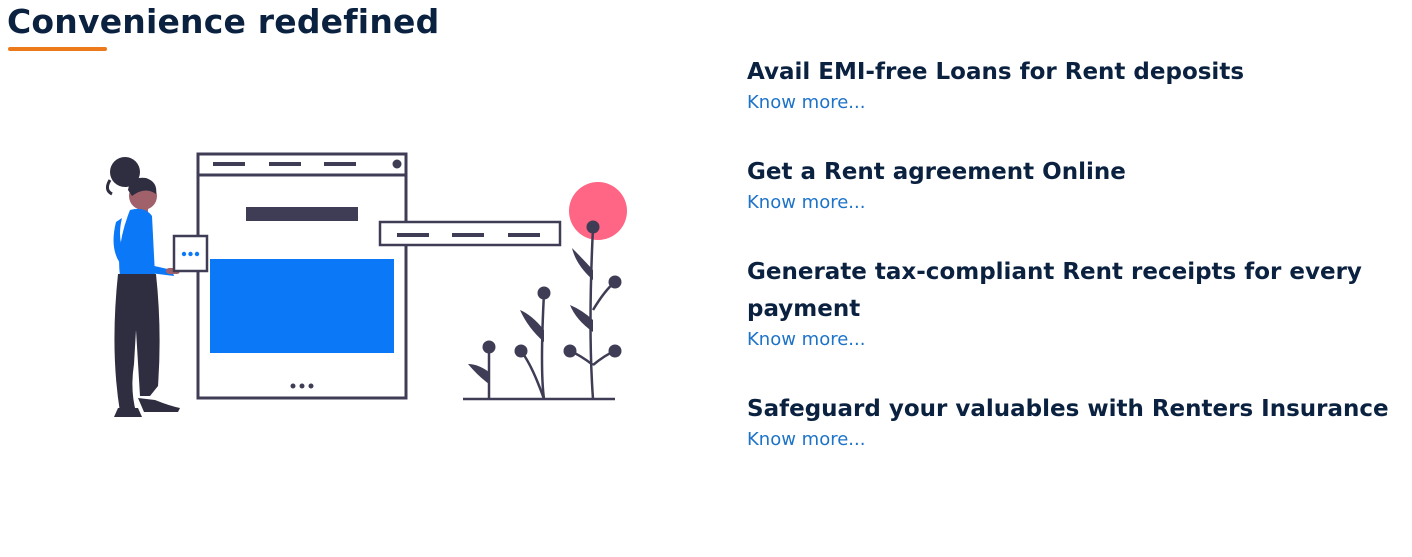 This screenshot has height=557, width=1412. I want to click on section-title: Convenience redefined, so click(223, 21).